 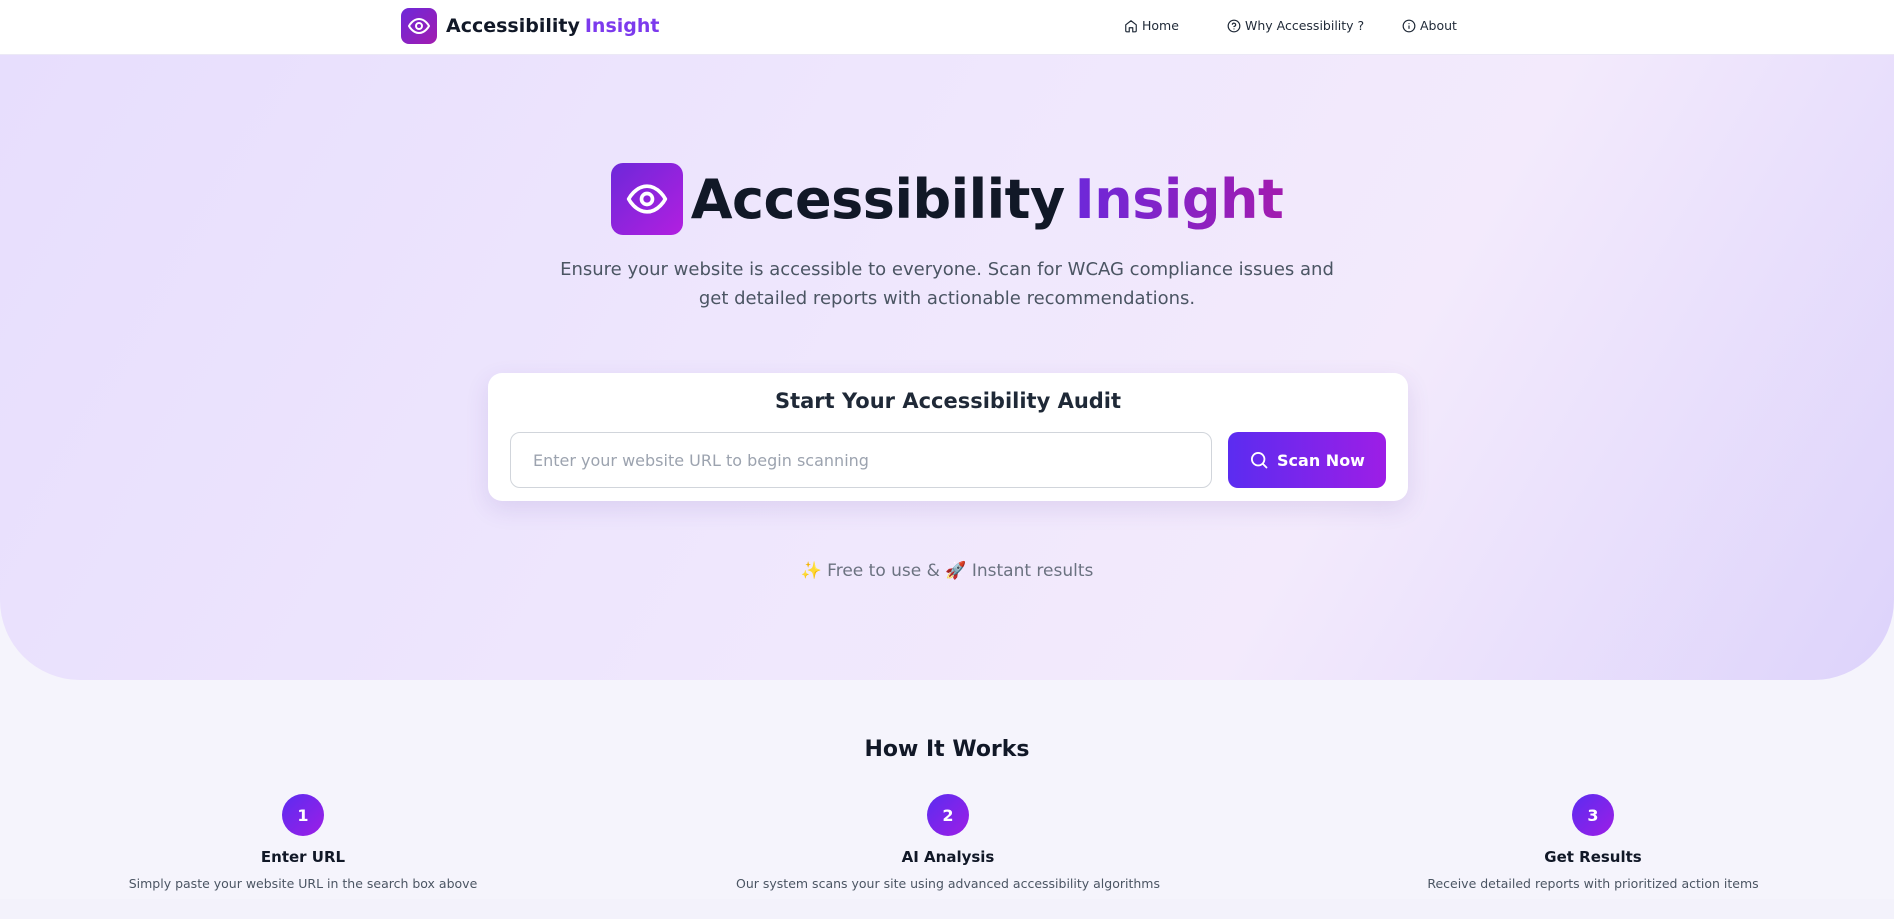 What do you see at coordinates (1409, 25) in the screenshot?
I see `info-icon` at bounding box center [1409, 25].